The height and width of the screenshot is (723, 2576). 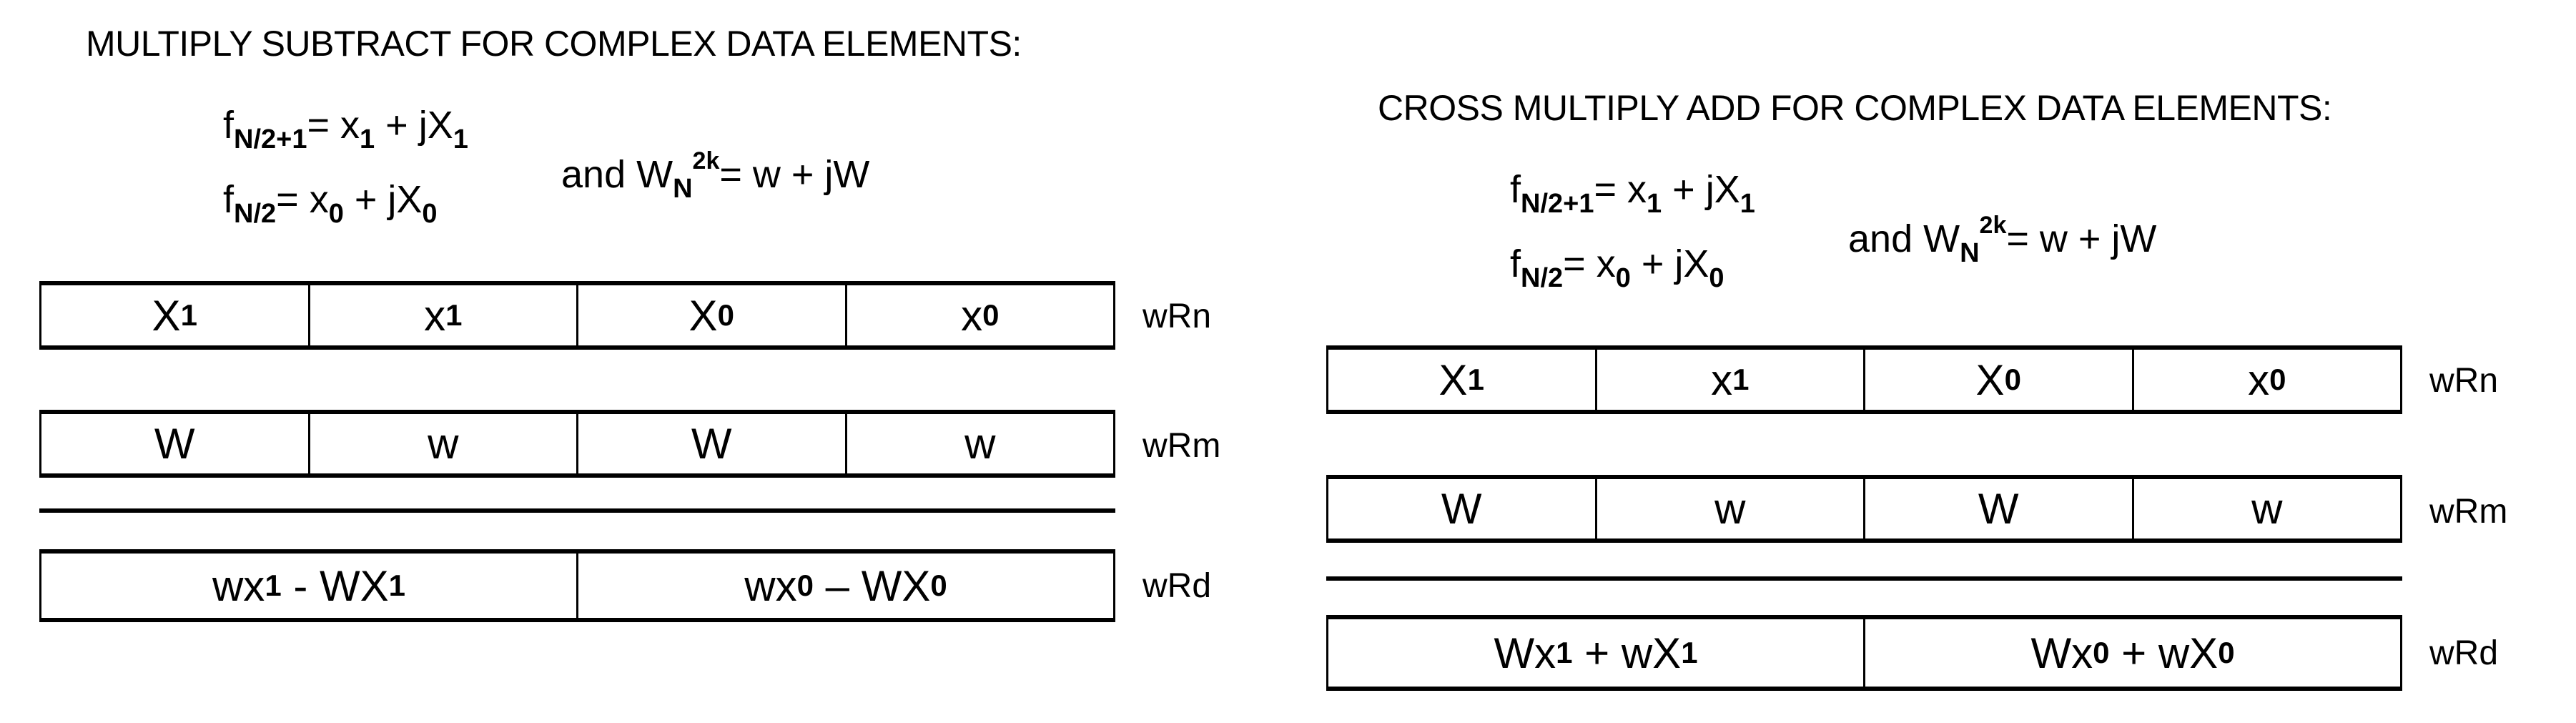 What do you see at coordinates (844, 586) in the screenshot?
I see `result-cell: wx 0 – WX 0` at bounding box center [844, 586].